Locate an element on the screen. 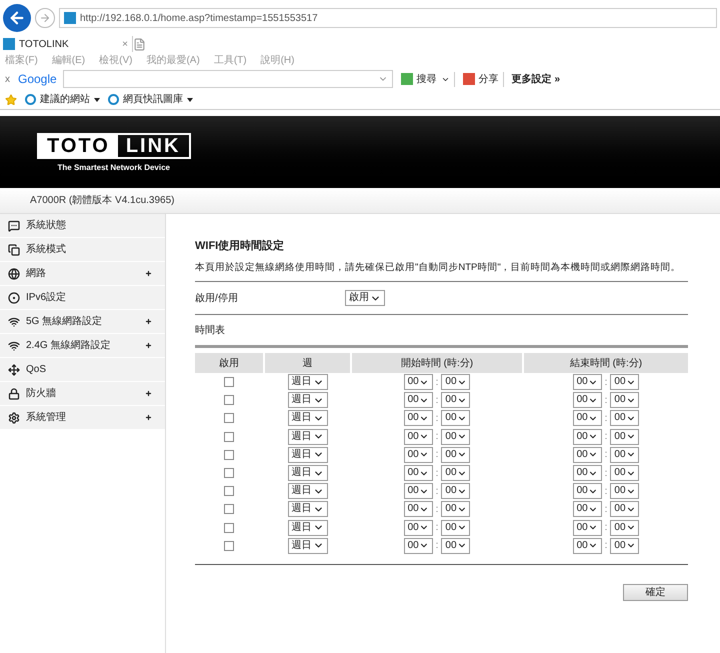 This screenshot has height=653, width=720. column-header: 週 is located at coordinates (307, 363).